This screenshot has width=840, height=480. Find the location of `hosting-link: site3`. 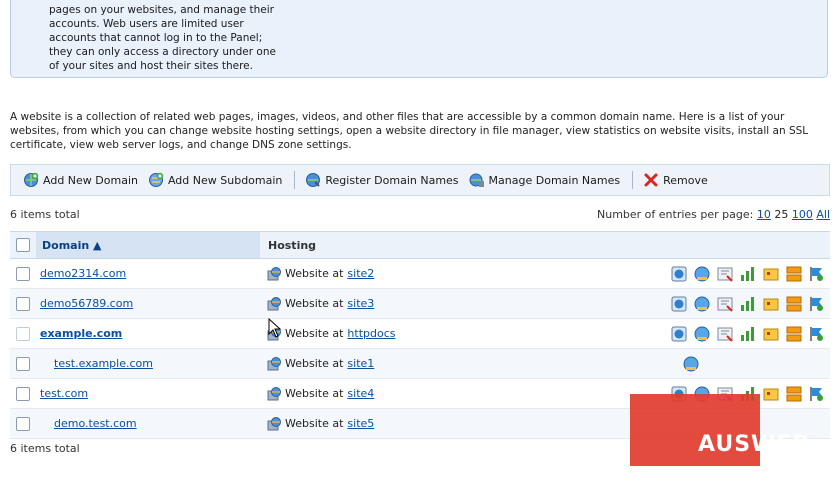

hosting-link: site3 is located at coordinates (360, 303).